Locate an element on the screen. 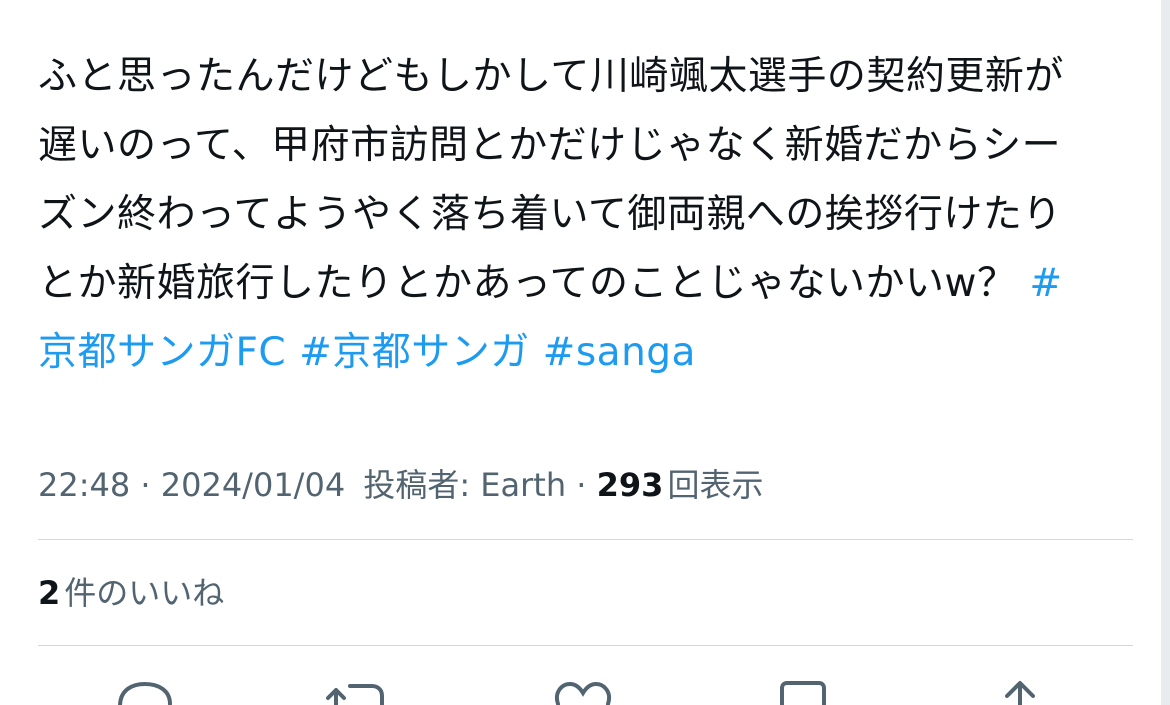 This screenshot has width=1170, height=705. reply-button is located at coordinates (145, 690).